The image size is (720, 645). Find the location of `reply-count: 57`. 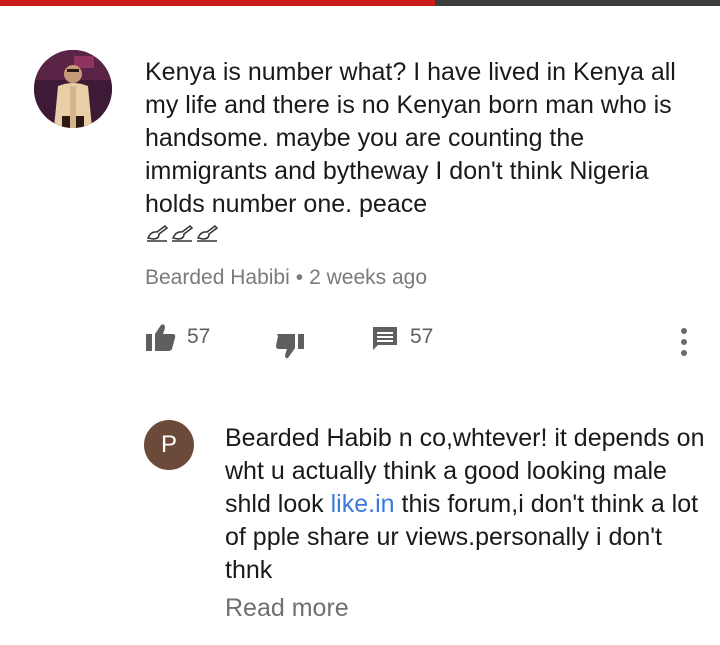

reply-count: 57 is located at coordinates (422, 336).